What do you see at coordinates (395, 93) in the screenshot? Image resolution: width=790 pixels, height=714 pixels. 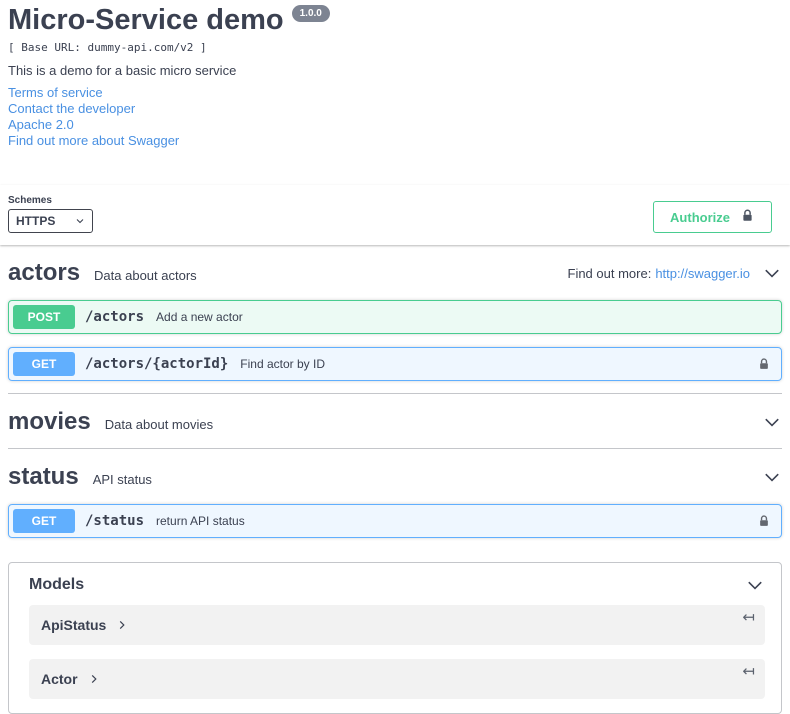 I see `terms-of-service-link: Terms of service` at bounding box center [395, 93].